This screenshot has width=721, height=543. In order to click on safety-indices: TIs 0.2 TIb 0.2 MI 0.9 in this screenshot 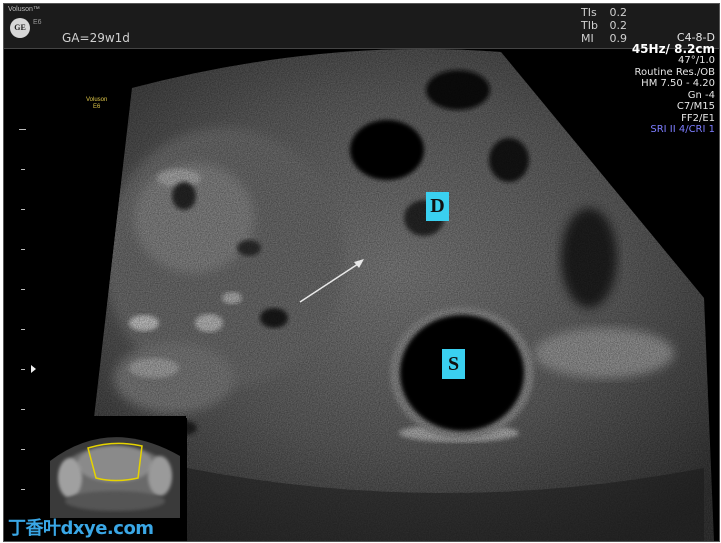, I will do `click(604, 25)`.